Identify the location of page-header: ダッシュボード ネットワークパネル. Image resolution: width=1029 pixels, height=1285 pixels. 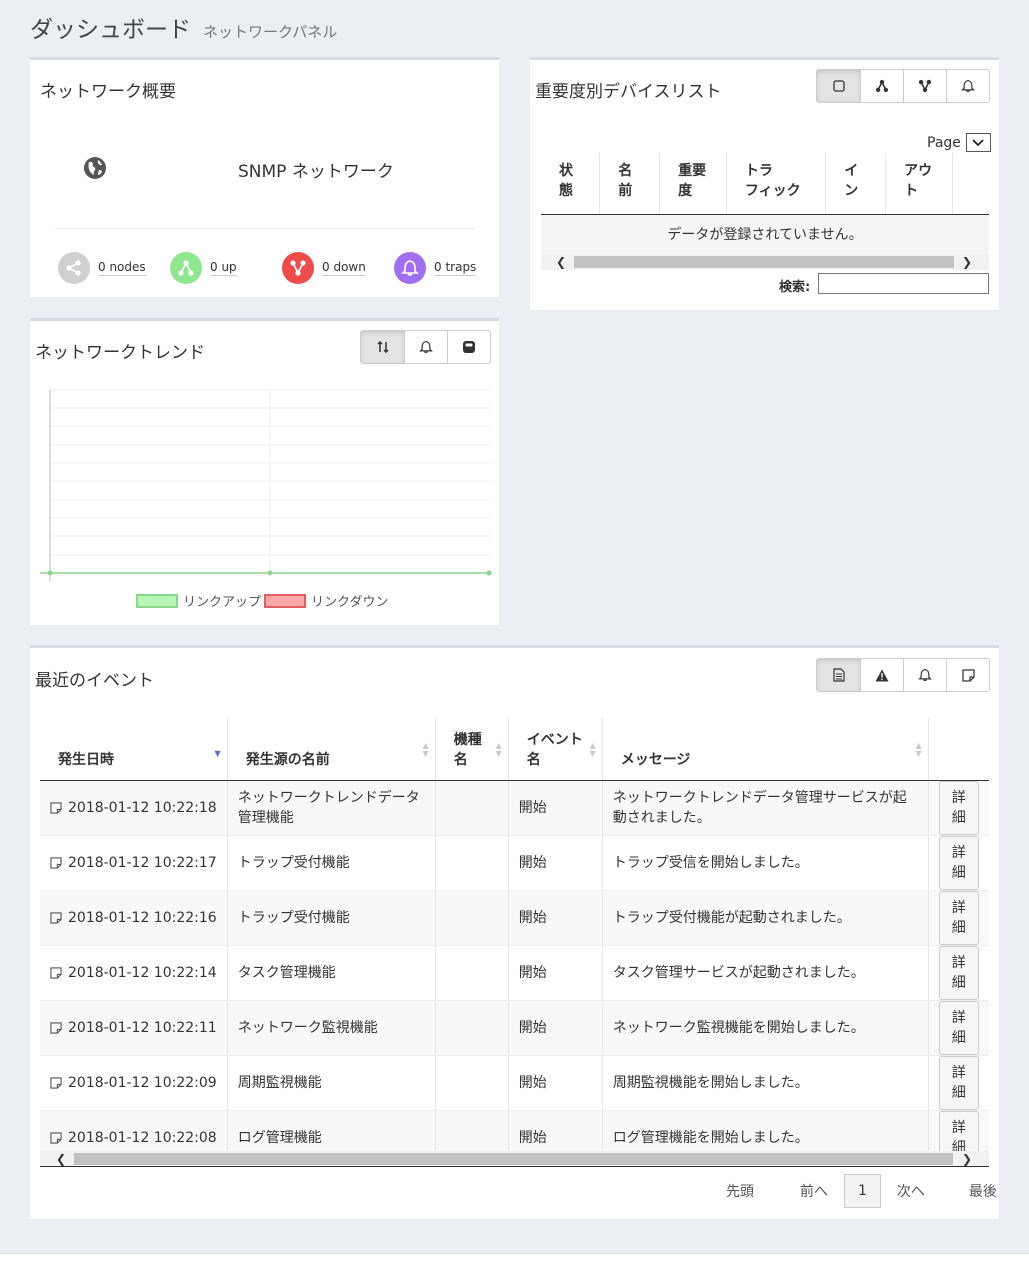
(183, 27).